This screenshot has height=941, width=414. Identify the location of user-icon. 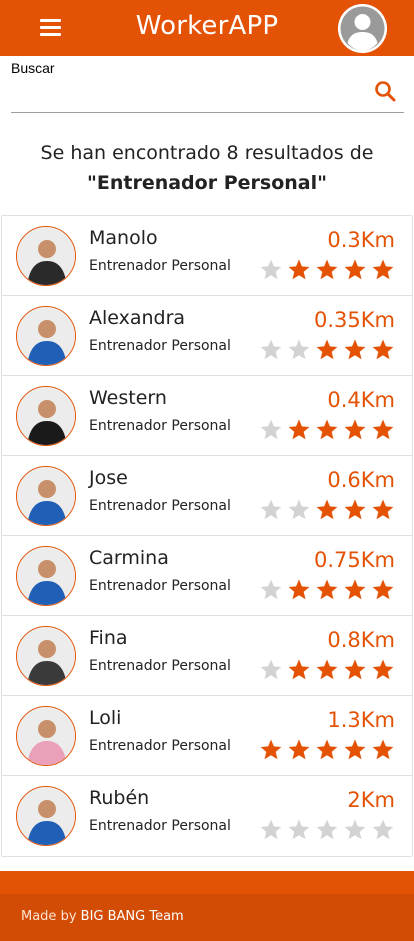
(362, 28).